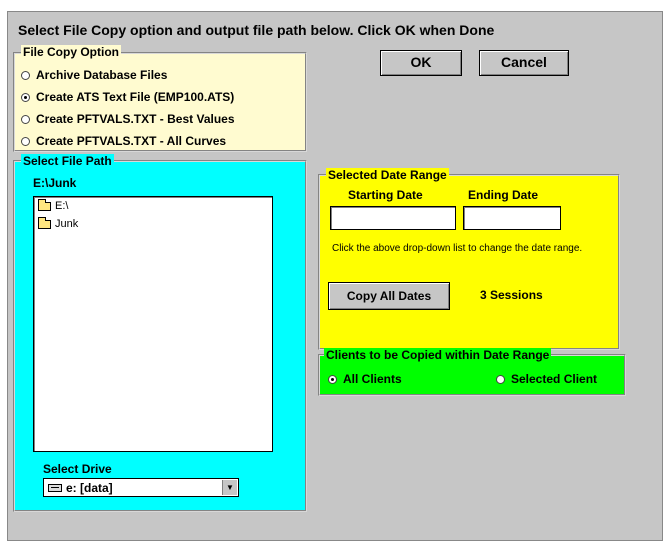 The image size is (668, 546). What do you see at coordinates (511, 295) in the screenshot?
I see `sessions-count: 3 Sessions` at bounding box center [511, 295].